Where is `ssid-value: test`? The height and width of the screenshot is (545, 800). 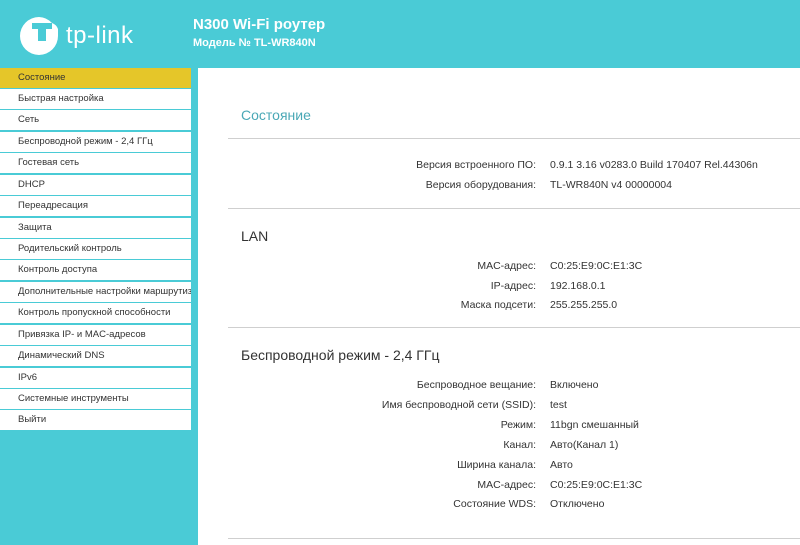
ssid-value: test is located at coordinates (558, 405).